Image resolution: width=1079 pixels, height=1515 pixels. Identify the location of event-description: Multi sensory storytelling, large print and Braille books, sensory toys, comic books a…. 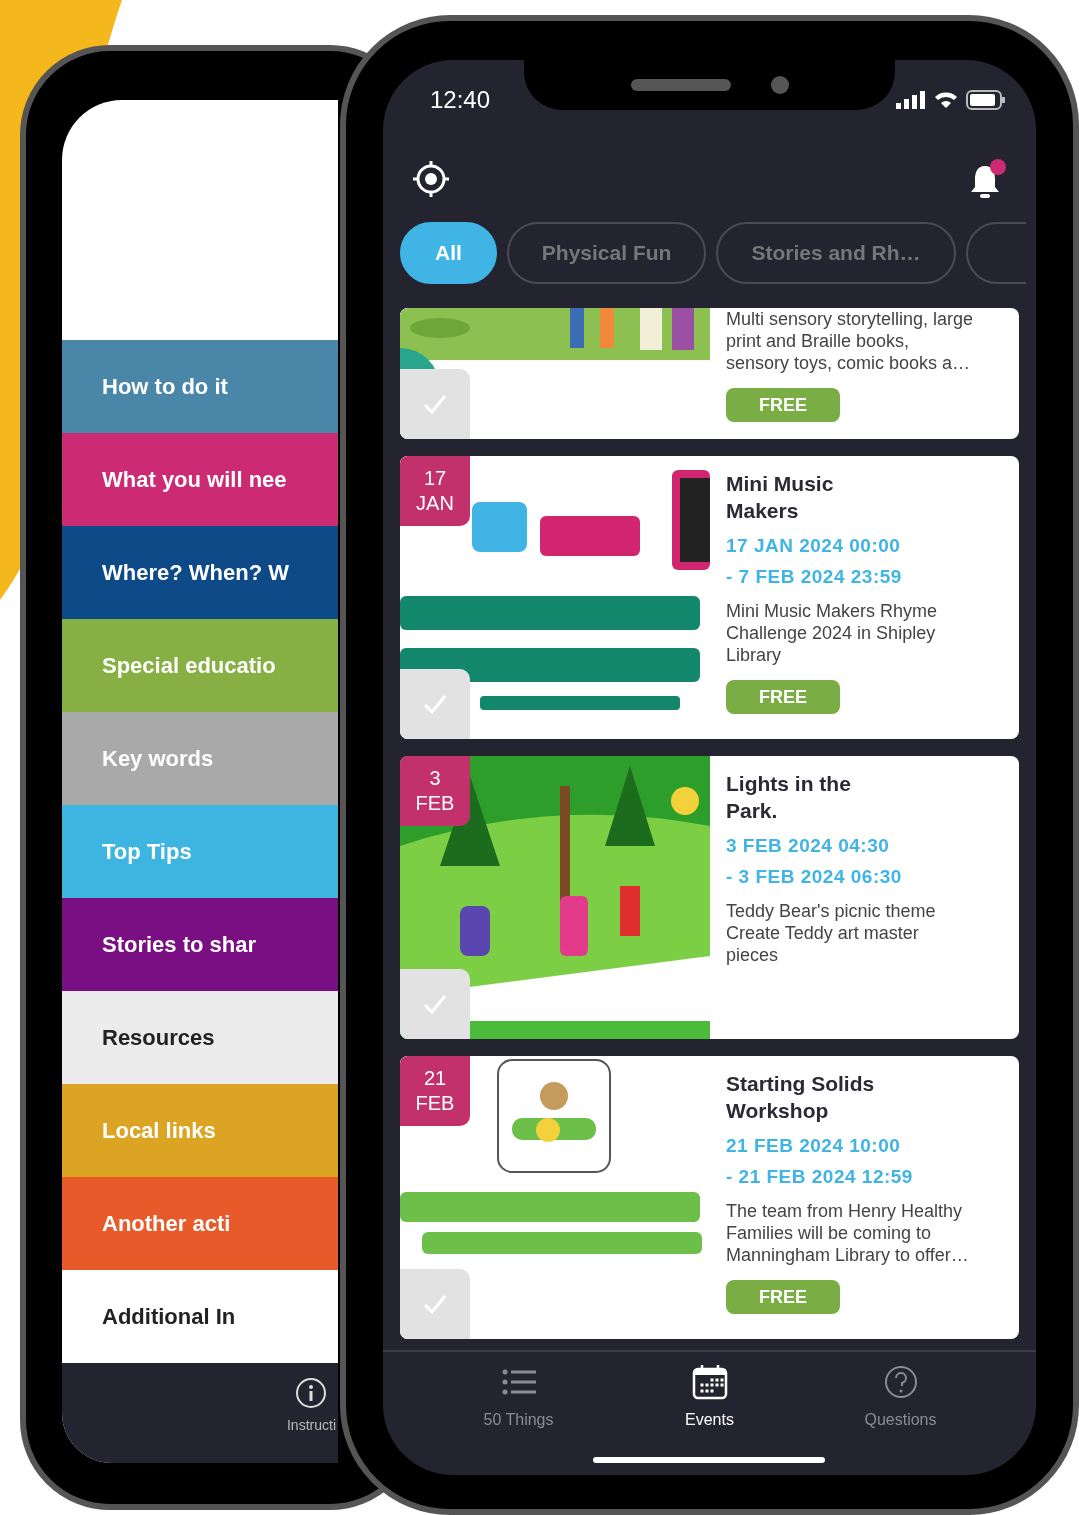
(850, 341).